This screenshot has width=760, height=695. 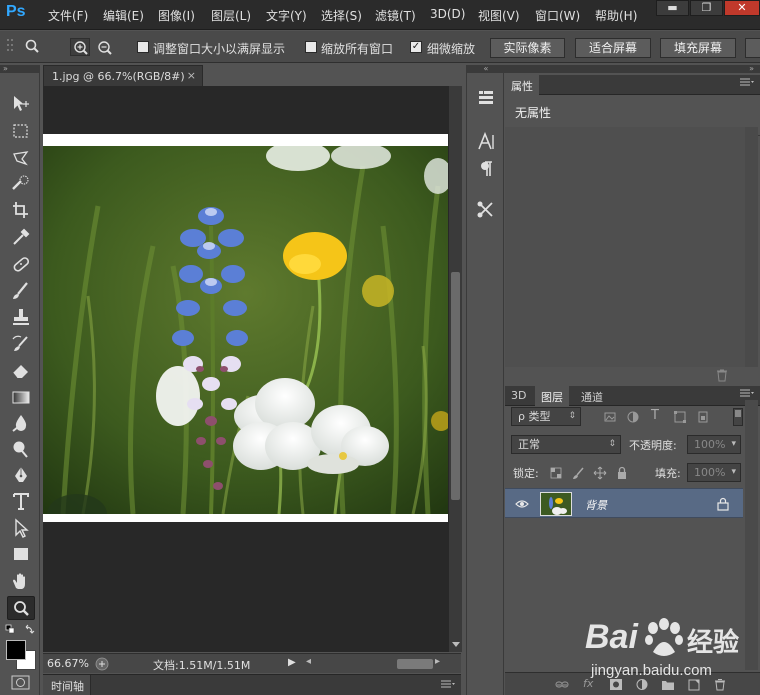 I want to click on timeline-tab: 时间轴, so click(x=67, y=685).